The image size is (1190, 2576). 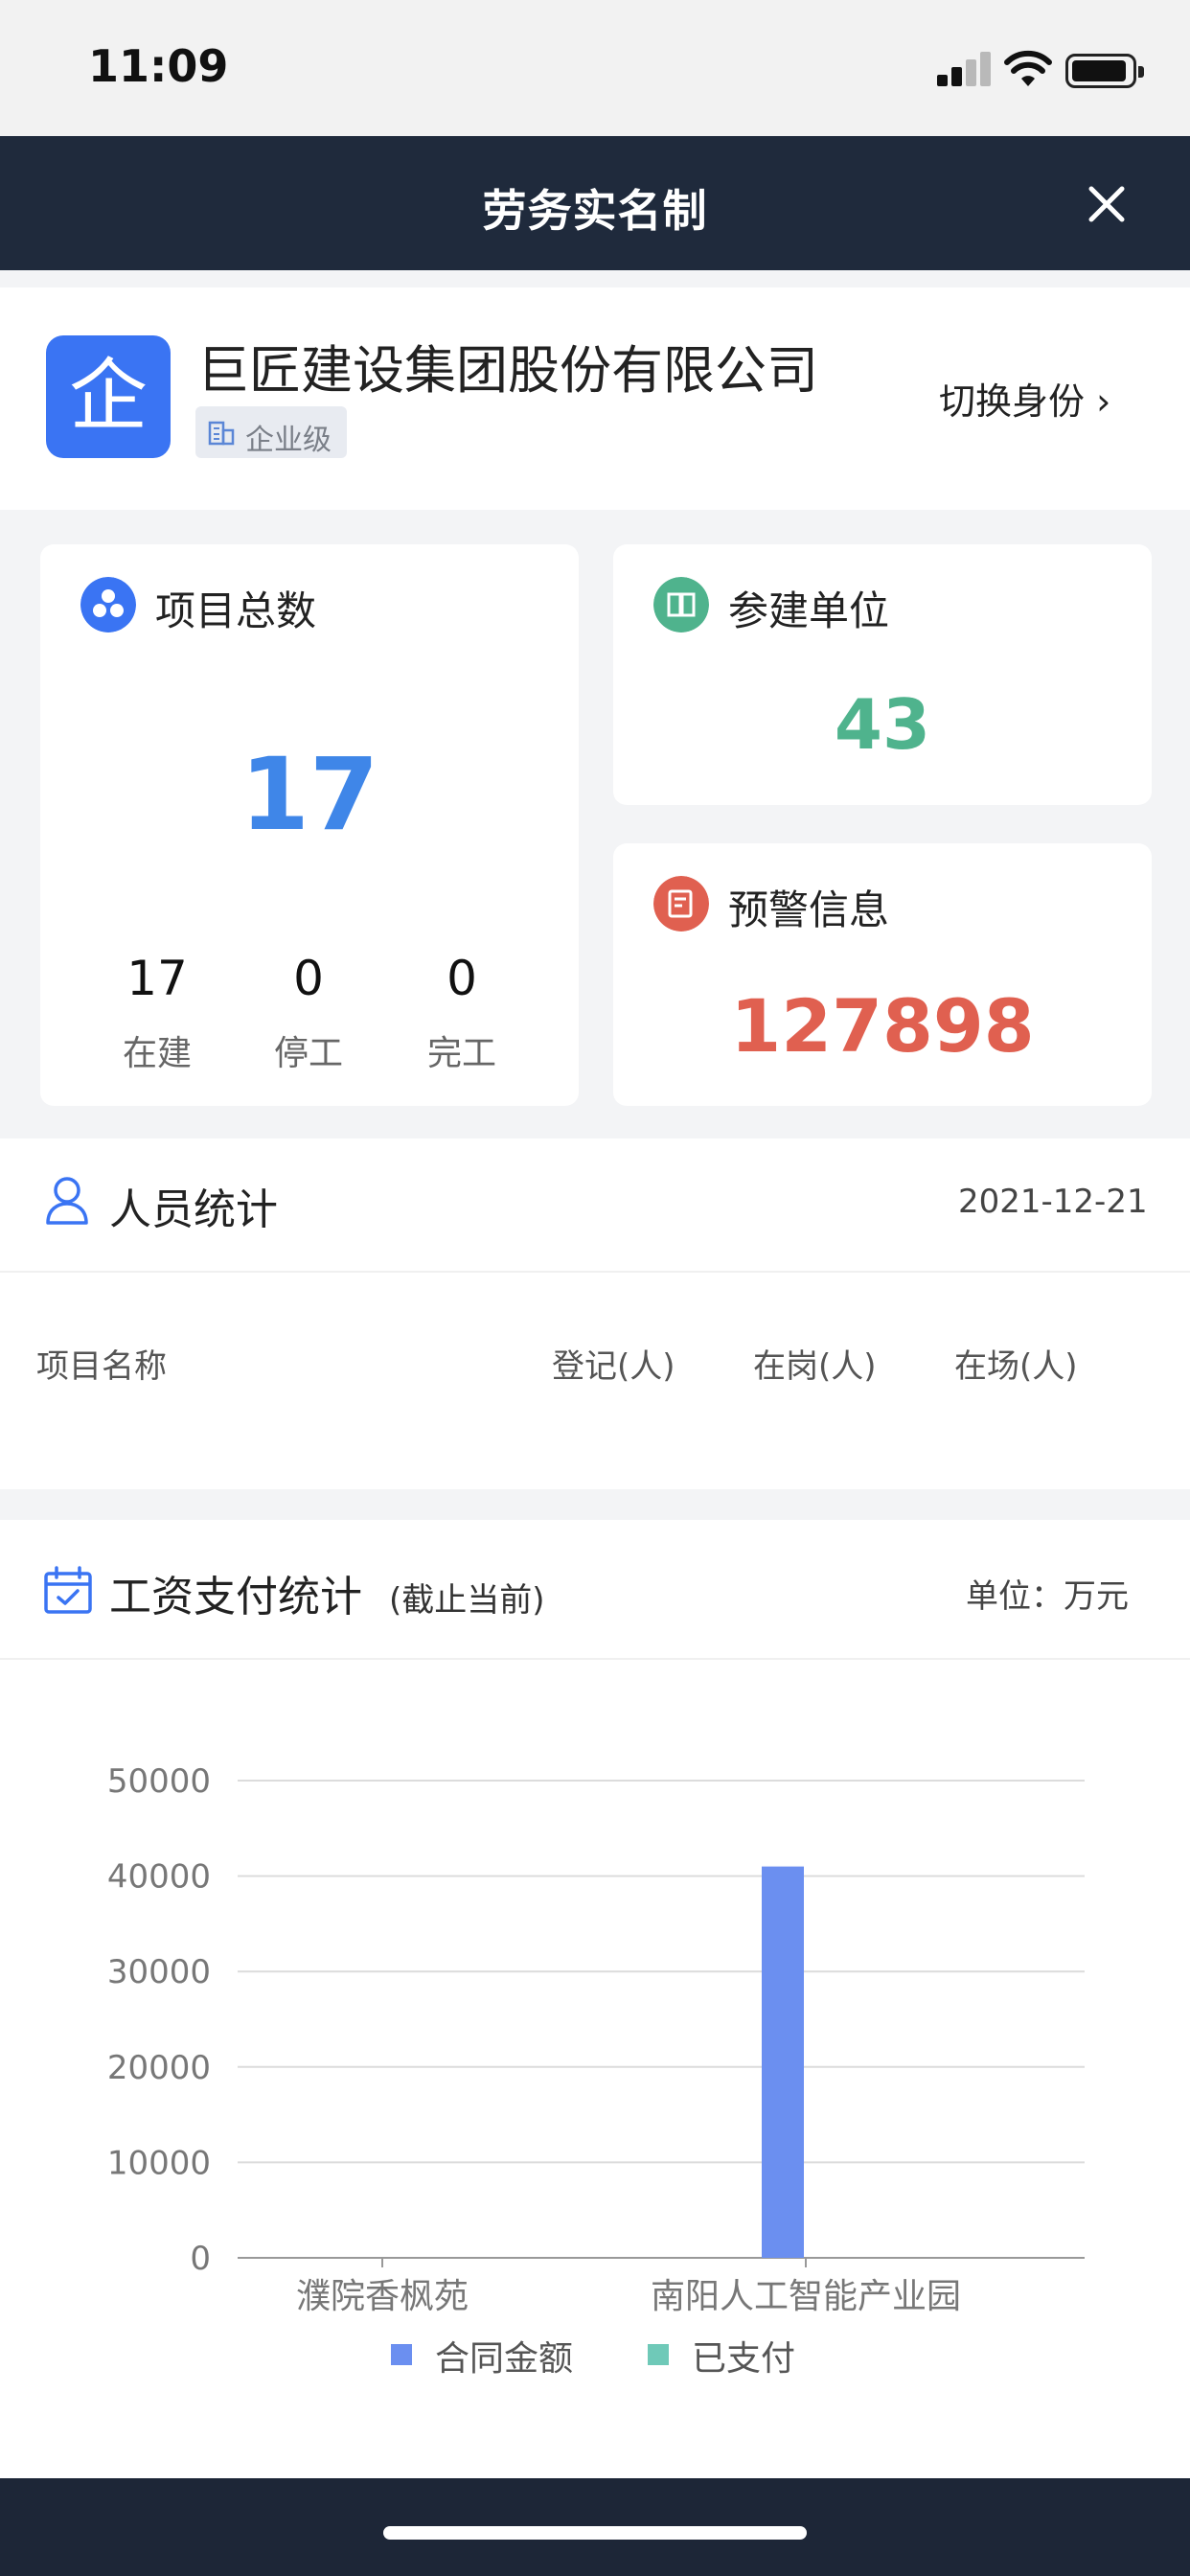 What do you see at coordinates (681, 604) in the screenshot?
I see `units-icon` at bounding box center [681, 604].